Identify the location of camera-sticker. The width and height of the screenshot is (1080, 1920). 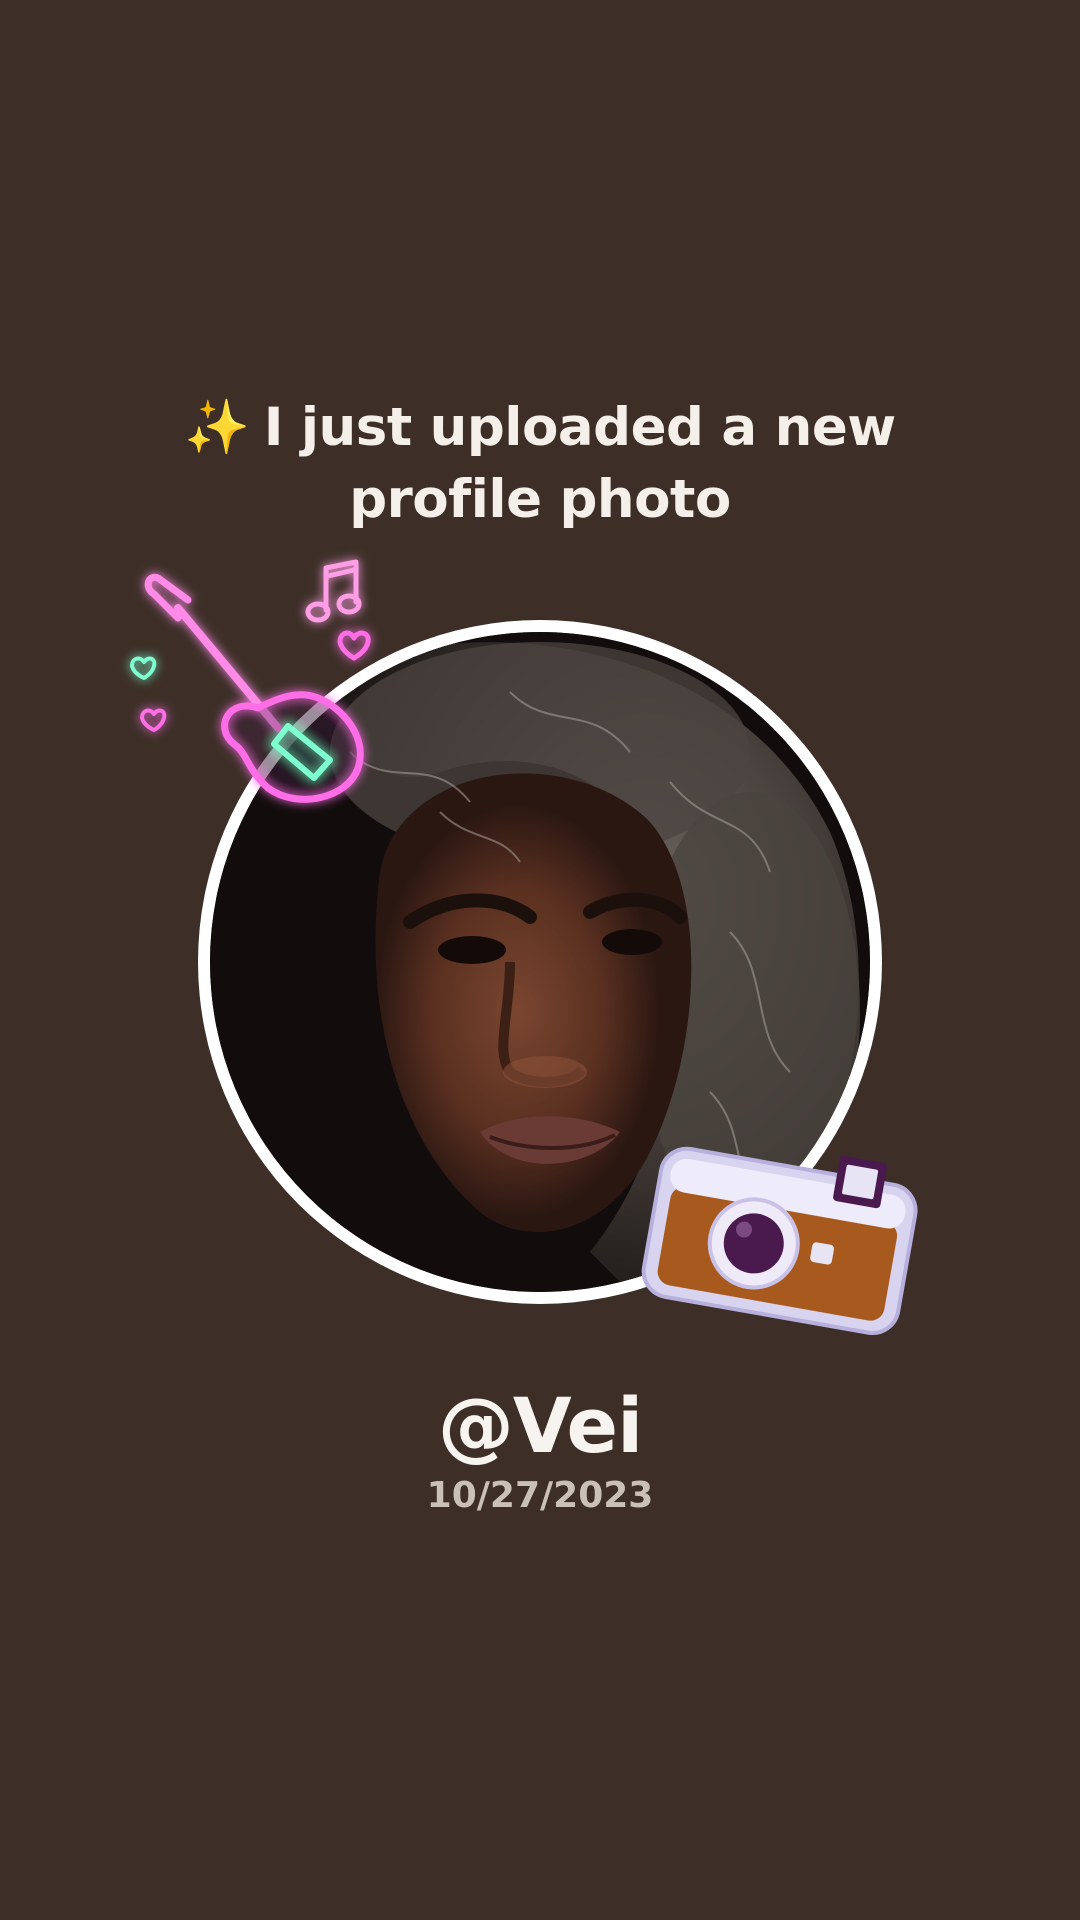
(781, 1233).